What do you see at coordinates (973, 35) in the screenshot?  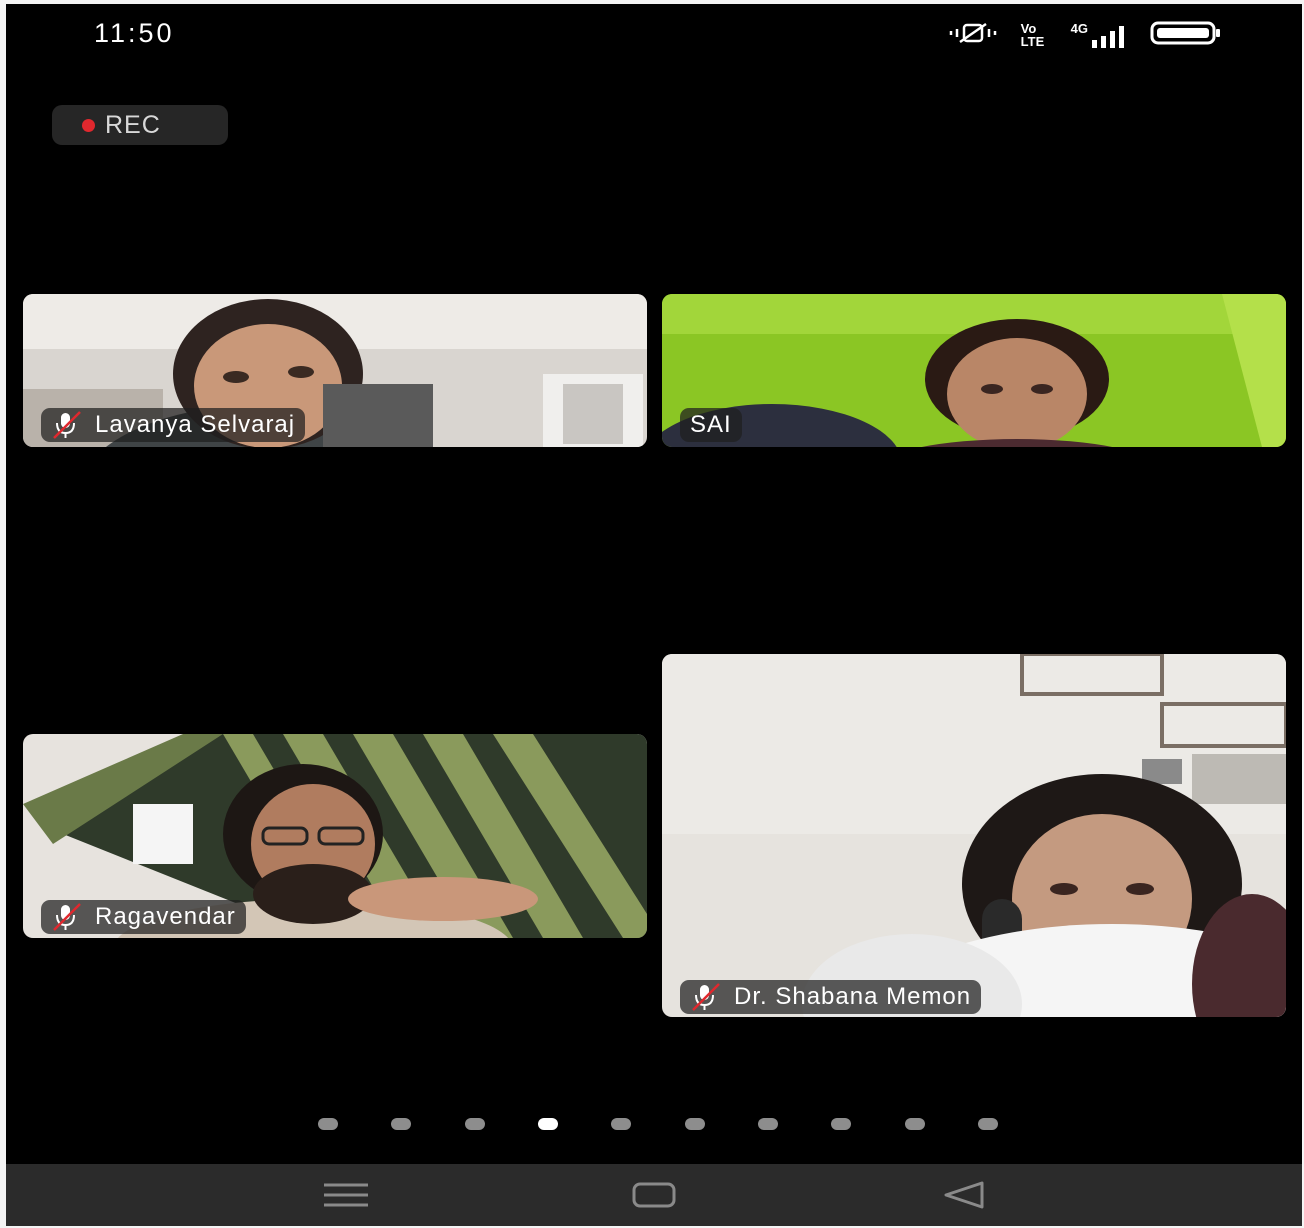 I see `vibrate-icon` at bounding box center [973, 35].